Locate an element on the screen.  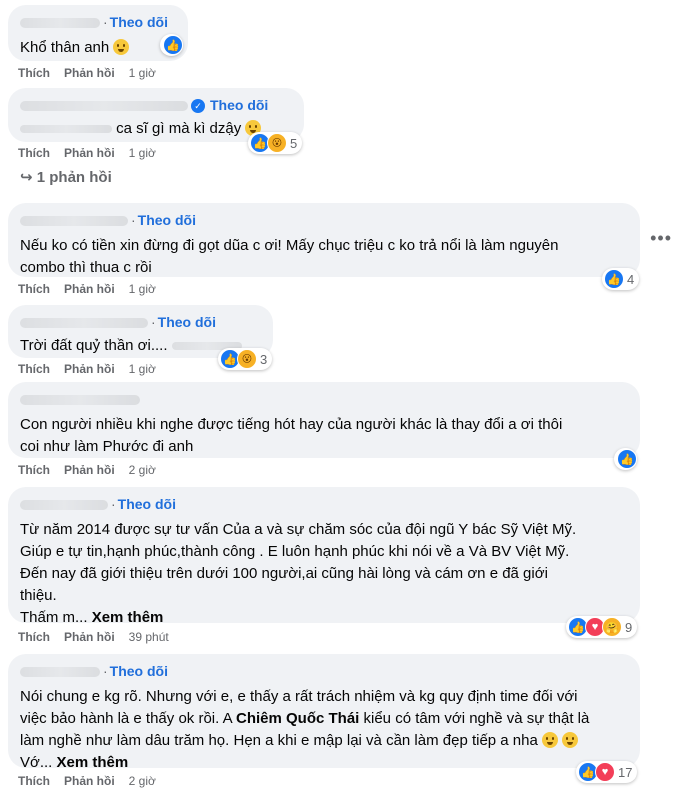
view-replies-link: ↪ 1 phản hồi is located at coordinates (66, 177).